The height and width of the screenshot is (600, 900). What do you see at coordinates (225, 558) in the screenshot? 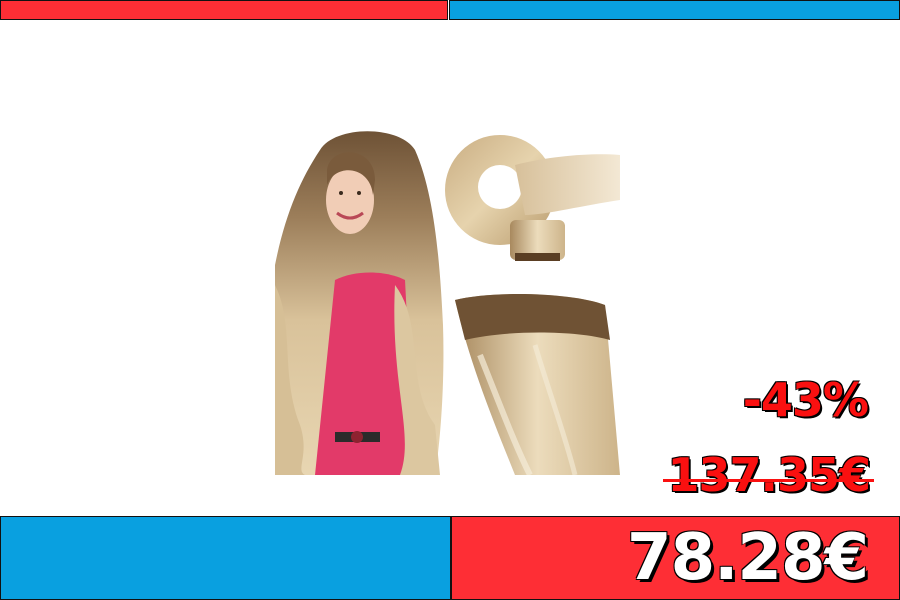
I see `bottom-bar-blue` at bounding box center [225, 558].